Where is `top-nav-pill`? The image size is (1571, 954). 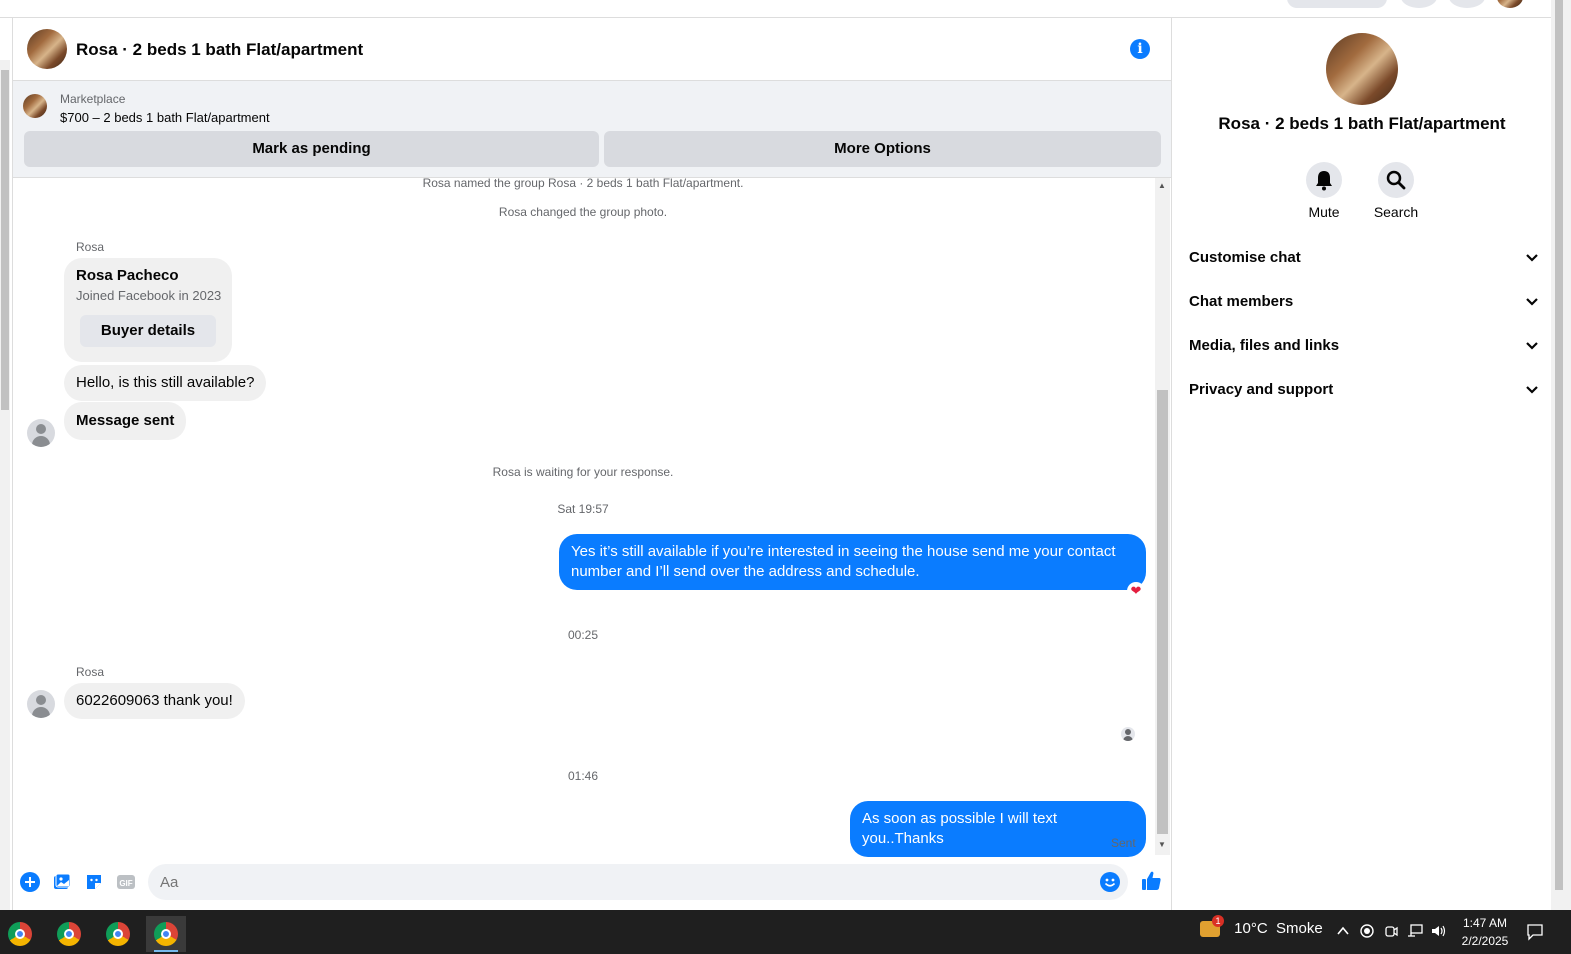 top-nav-pill is located at coordinates (1337, 4).